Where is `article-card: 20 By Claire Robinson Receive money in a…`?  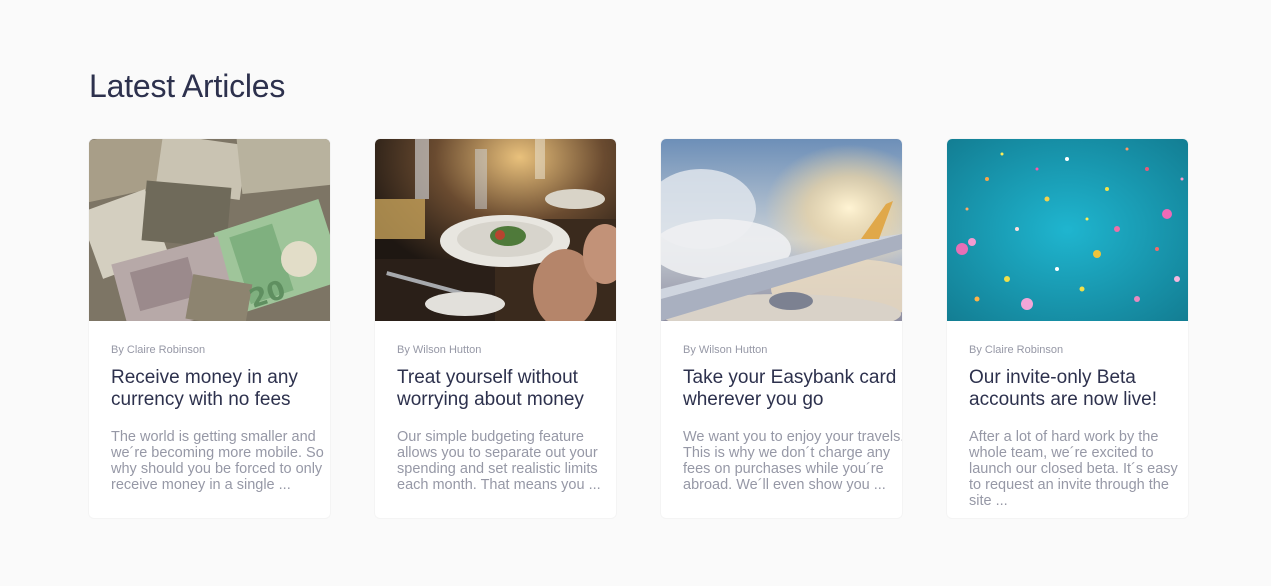 article-card: 20 By Claire Robinson Receive money in a… is located at coordinates (209, 328).